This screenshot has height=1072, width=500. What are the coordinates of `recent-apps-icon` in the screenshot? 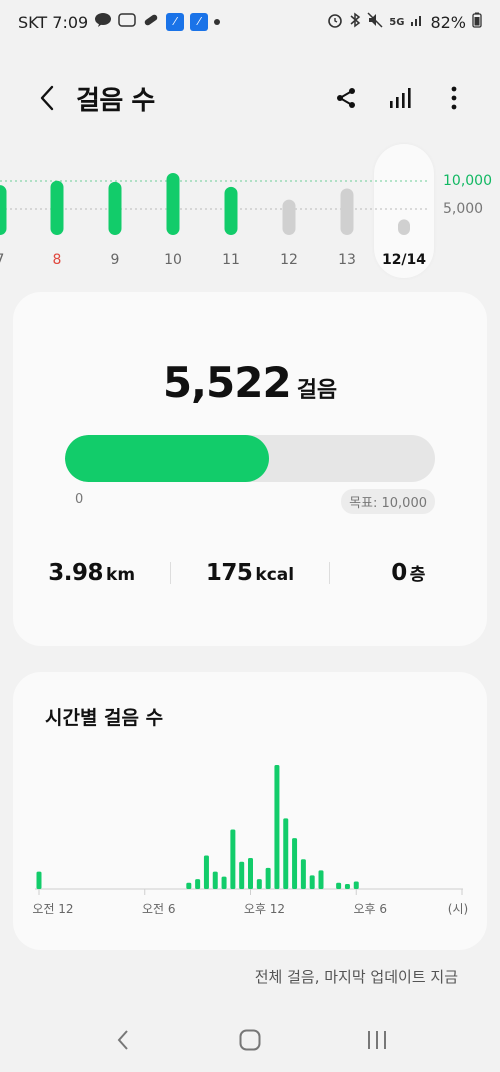 It's located at (376, 1040).